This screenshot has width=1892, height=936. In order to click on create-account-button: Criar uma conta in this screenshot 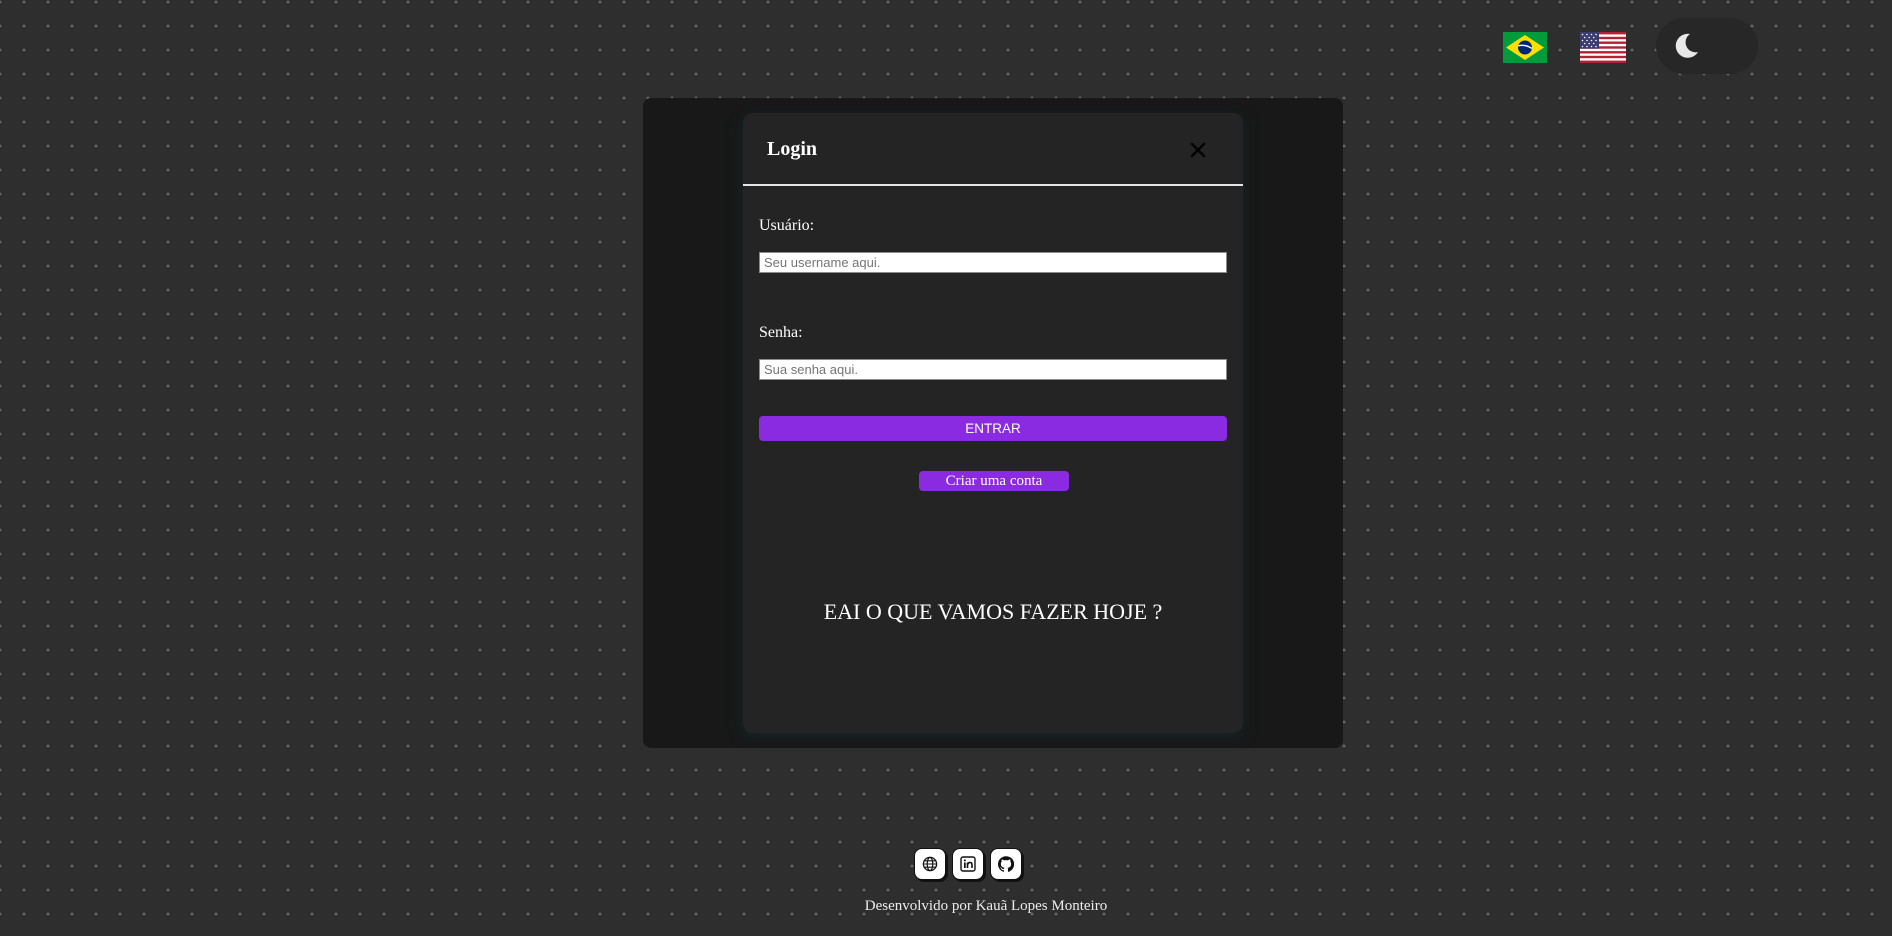, I will do `click(994, 481)`.